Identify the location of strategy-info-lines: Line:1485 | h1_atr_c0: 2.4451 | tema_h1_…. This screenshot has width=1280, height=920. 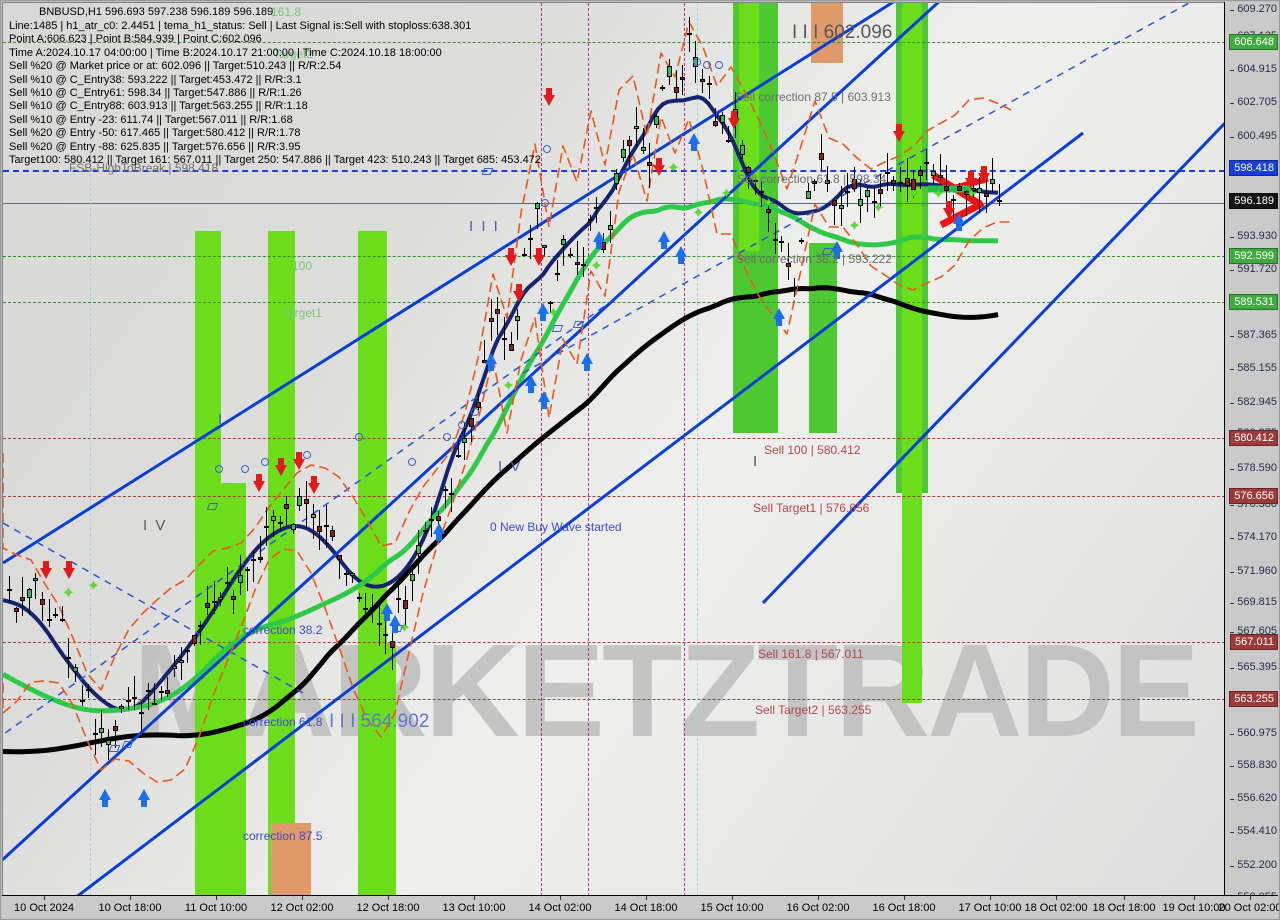
(275, 93).